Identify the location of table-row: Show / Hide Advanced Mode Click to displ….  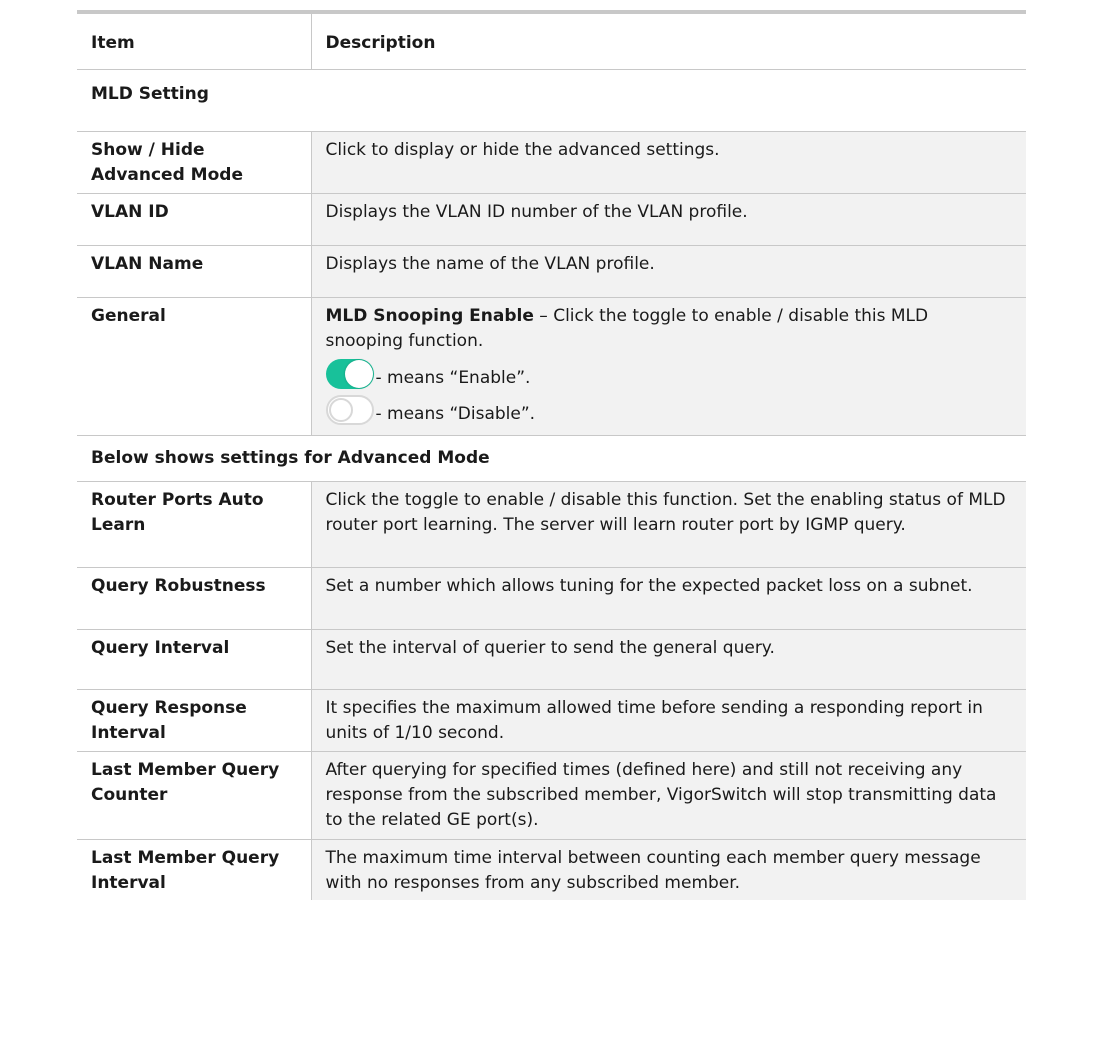
(551, 162).